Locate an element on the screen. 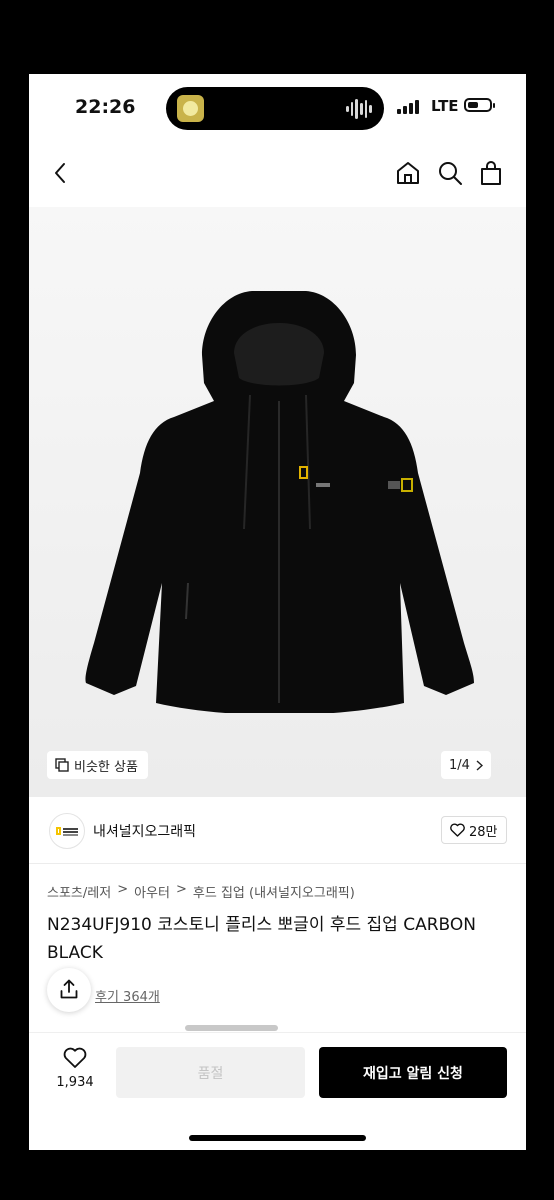 This screenshot has height=1200, width=554. now-playing-app-icon is located at coordinates (190, 108).